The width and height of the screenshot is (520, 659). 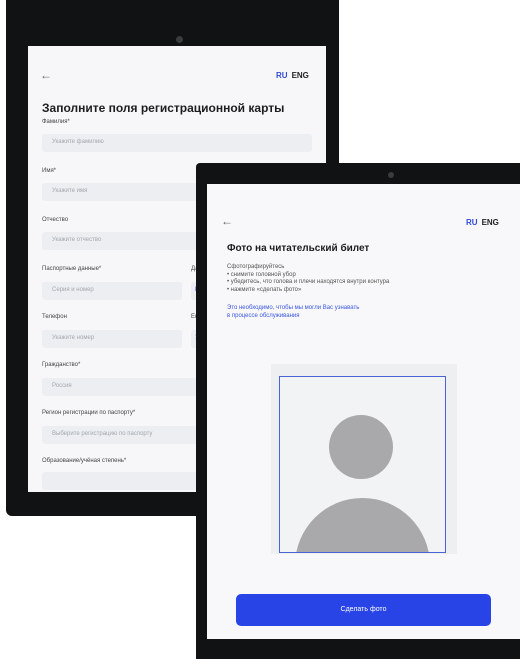 What do you see at coordinates (163, 108) in the screenshot?
I see `page-title: Заполните поля регистрационной карты` at bounding box center [163, 108].